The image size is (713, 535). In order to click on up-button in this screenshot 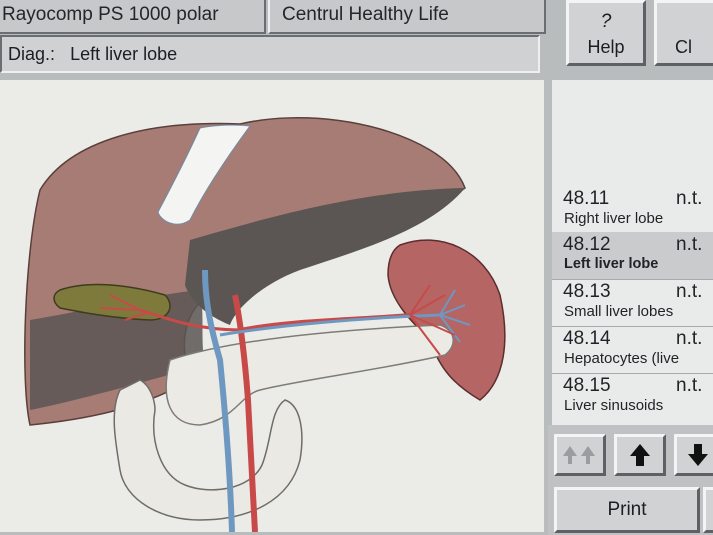, I will do `click(640, 455)`.